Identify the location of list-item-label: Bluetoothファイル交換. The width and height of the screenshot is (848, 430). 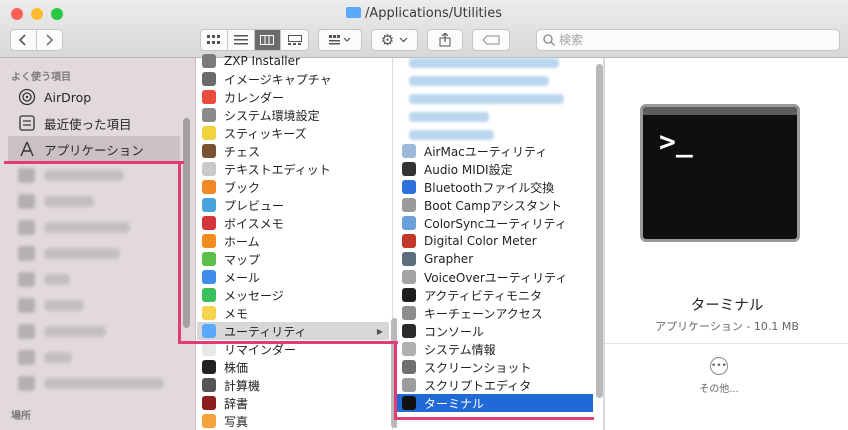
(489, 187).